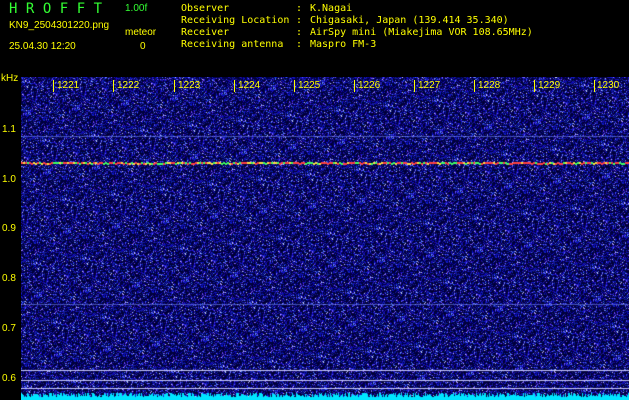 This screenshot has width=629, height=400. Describe the element at coordinates (489, 85) in the screenshot. I see `x-tick-label: 1228` at that location.